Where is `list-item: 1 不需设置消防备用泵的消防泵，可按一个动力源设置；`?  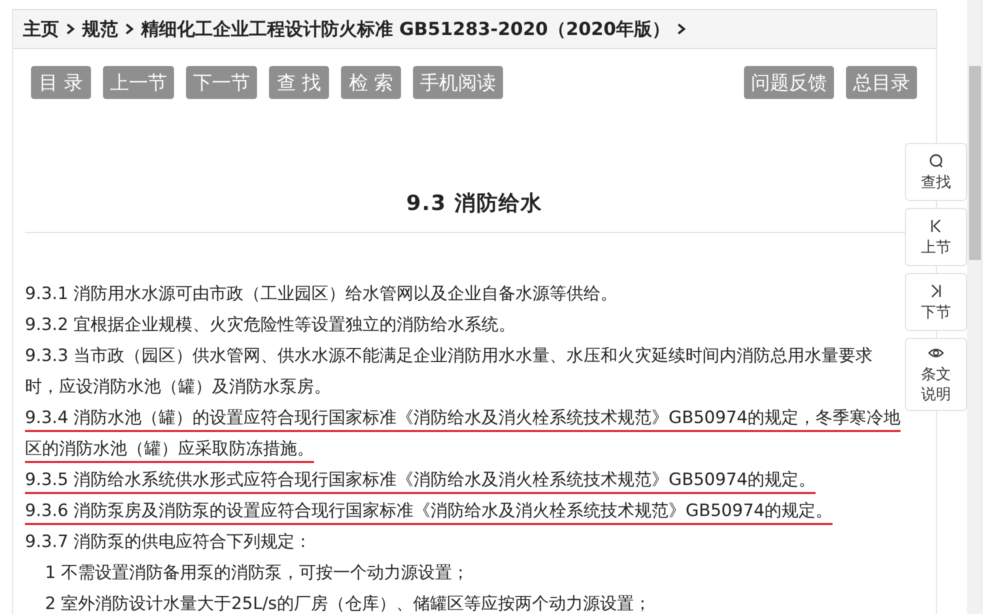 list-item: 1 不需设置消防备用泵的消防泵，可按一个动力源设置； is located at coordinates (257, 573).